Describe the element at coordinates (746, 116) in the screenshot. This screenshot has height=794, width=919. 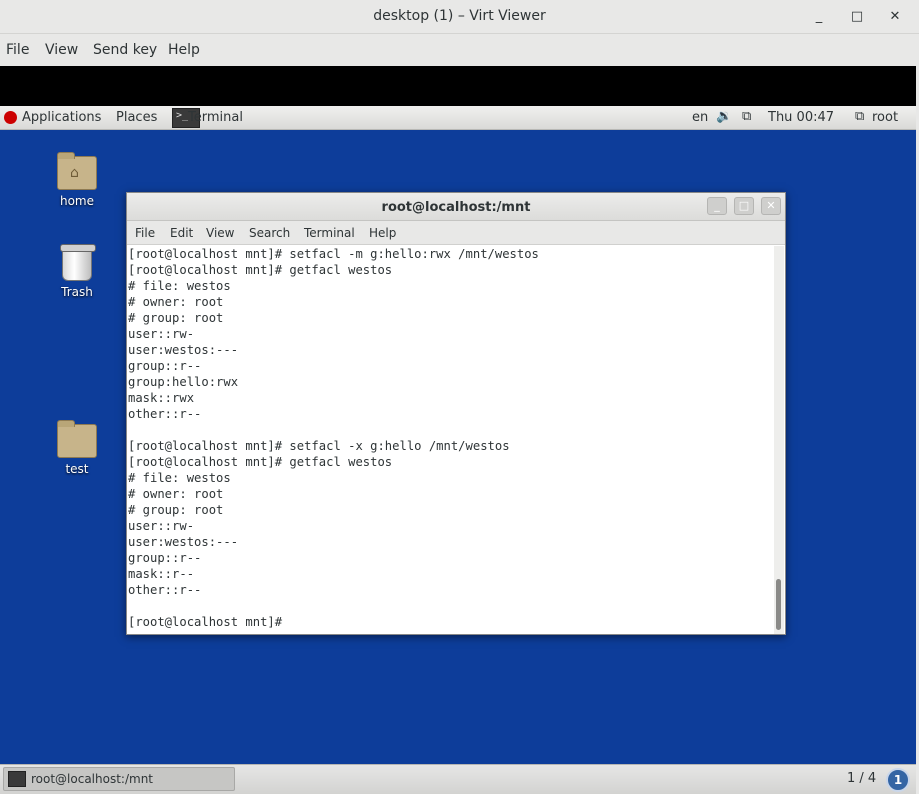
I see `network-icon: ⧉` at that location.